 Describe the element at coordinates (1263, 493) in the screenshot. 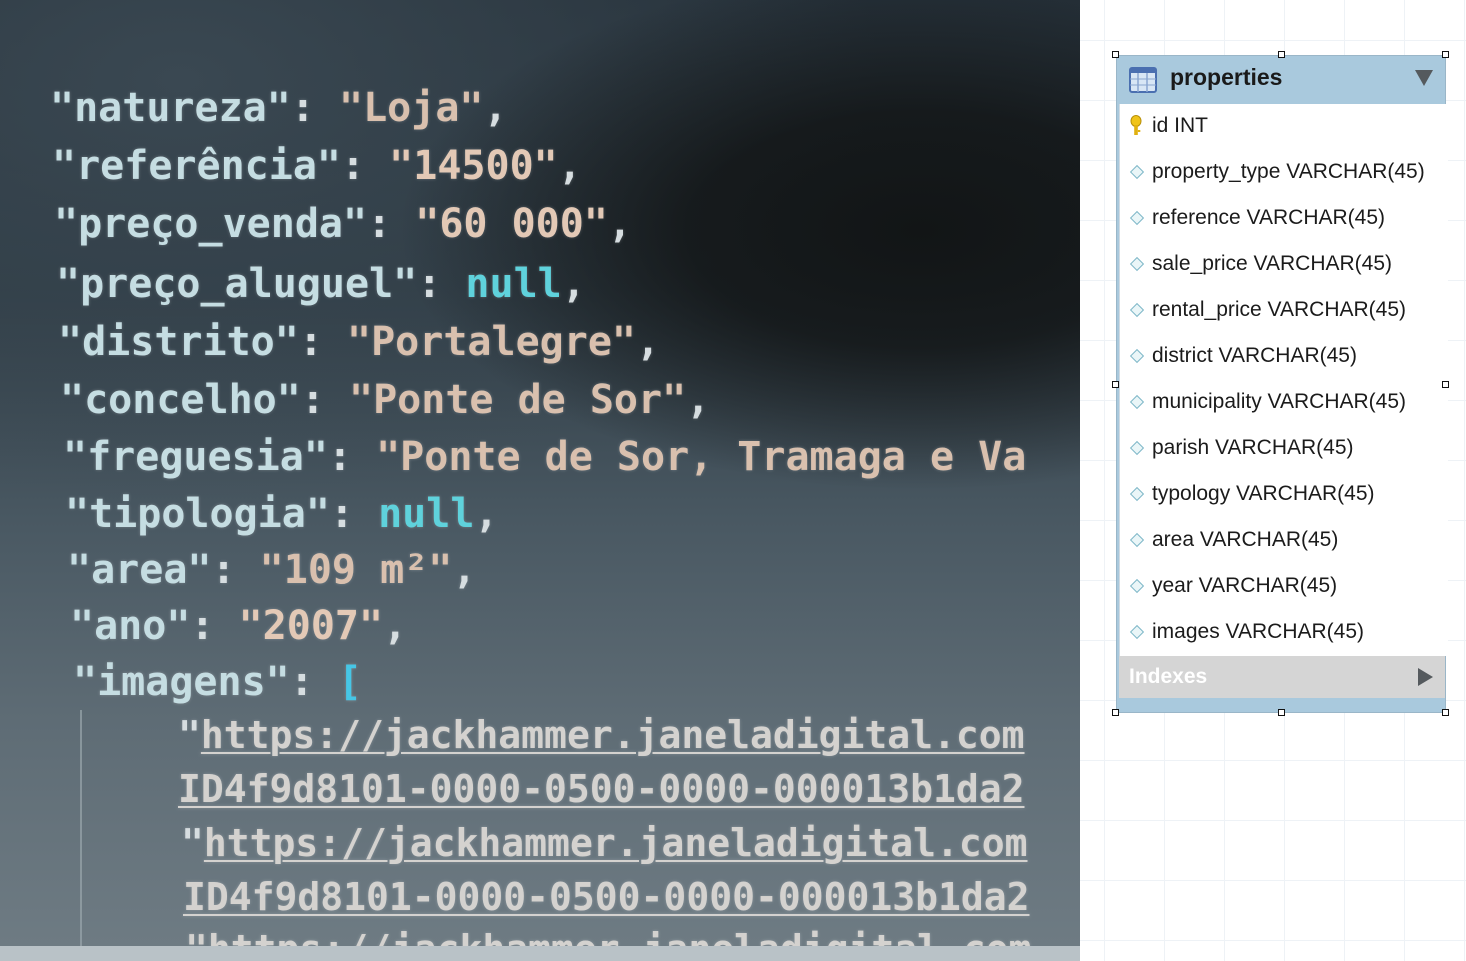

I see `entity-column-label: typology VARCHAR(45)` at that location.